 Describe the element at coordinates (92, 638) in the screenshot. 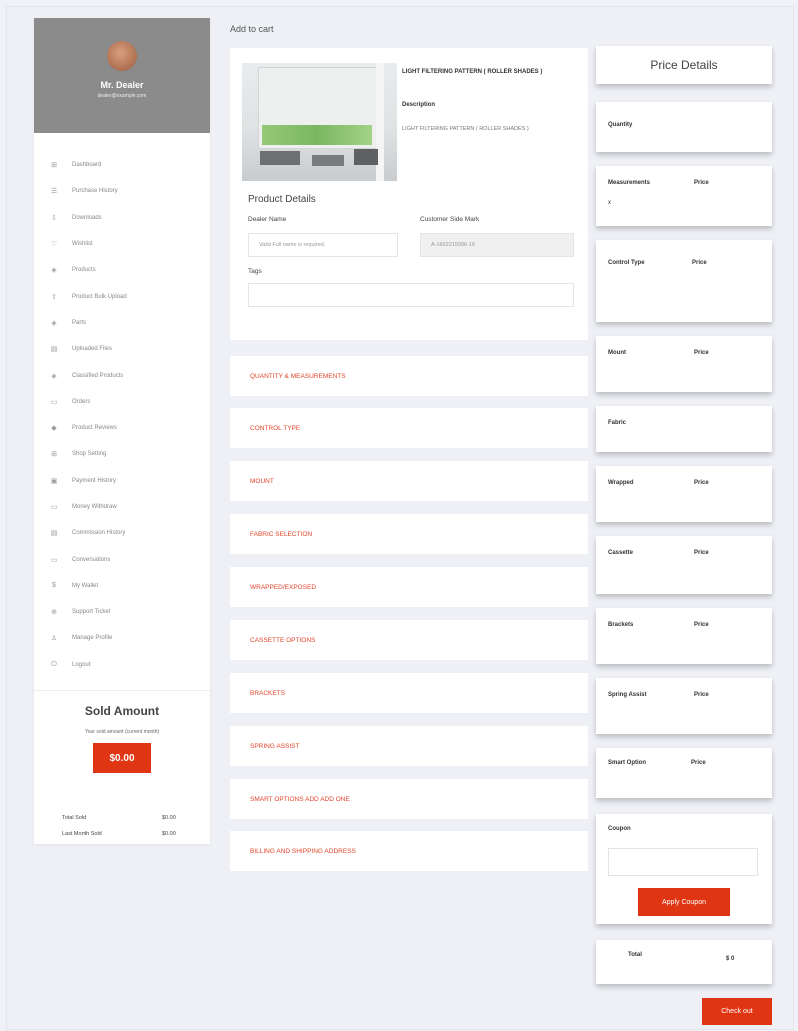

I see `sidebar-item-label: Manage Profile` at that location.